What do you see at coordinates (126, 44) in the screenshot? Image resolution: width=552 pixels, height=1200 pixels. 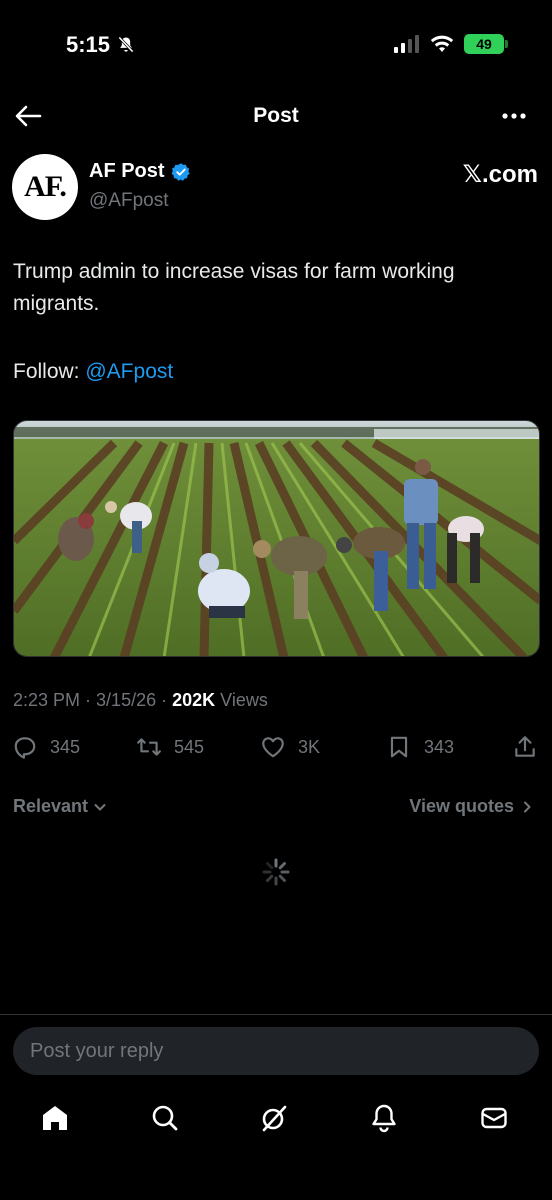 I see `bell-slash-icon` at bounding box center [126, 44].